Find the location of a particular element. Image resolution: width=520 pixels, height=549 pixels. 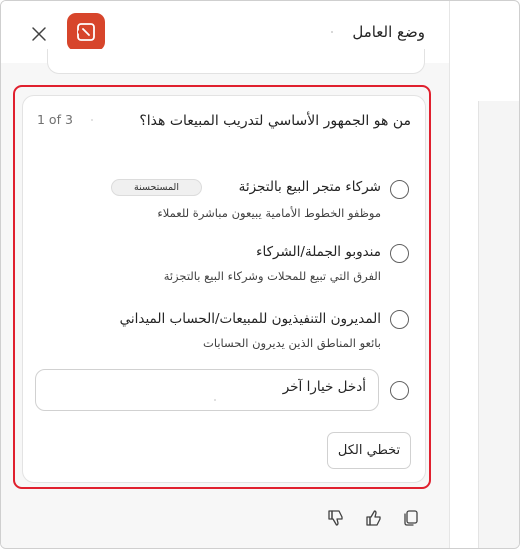

other-option-input: أدخل خيارا آخر is located at coordinates (207, 390).